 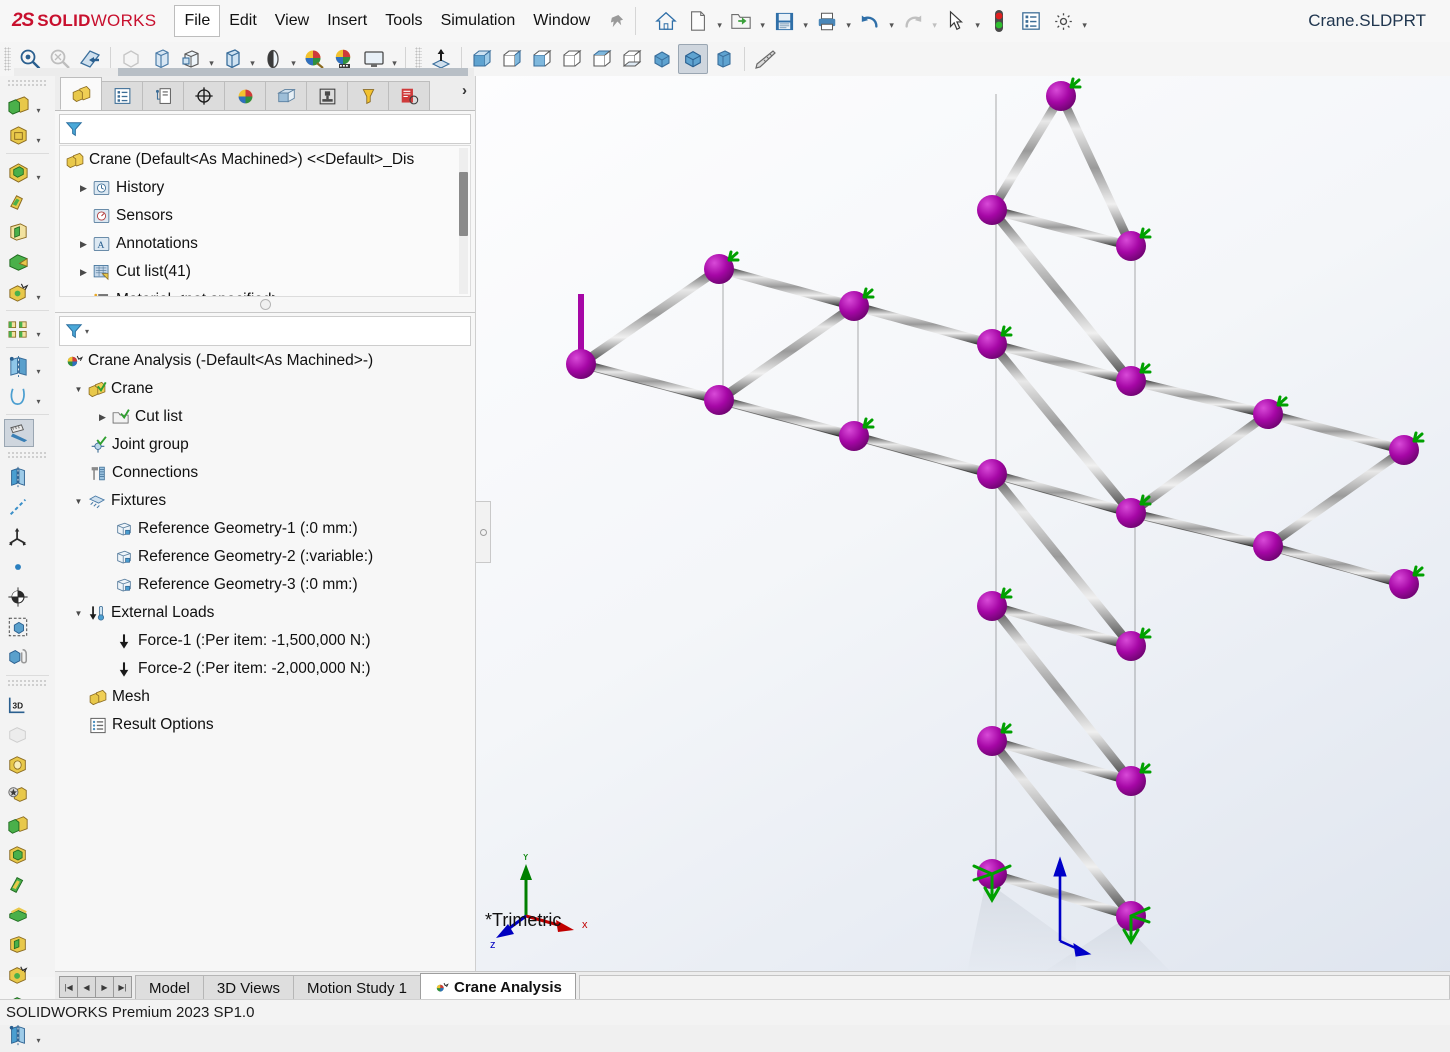 I want to click on bottom-view-icon, so click(x=632, y=59).